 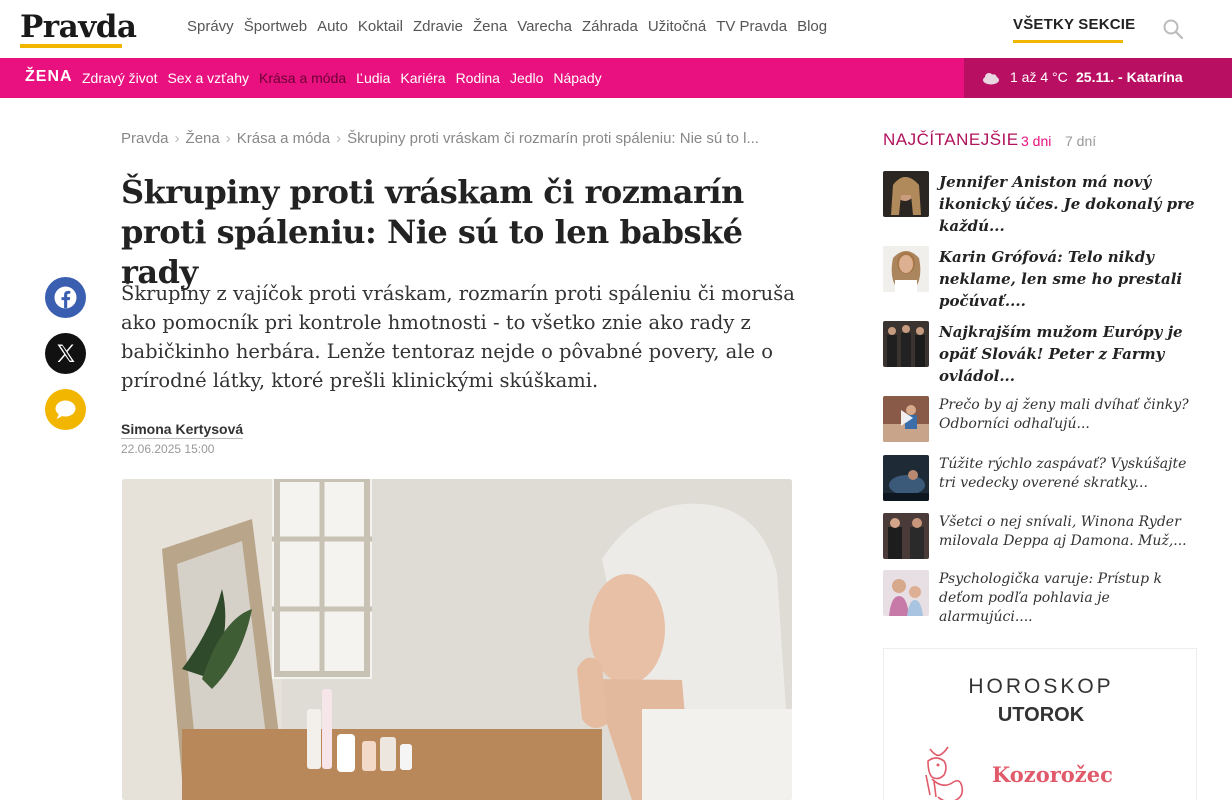 I want to click on article-date: 22.06.2025 15:00, so click(x=168, y=449).